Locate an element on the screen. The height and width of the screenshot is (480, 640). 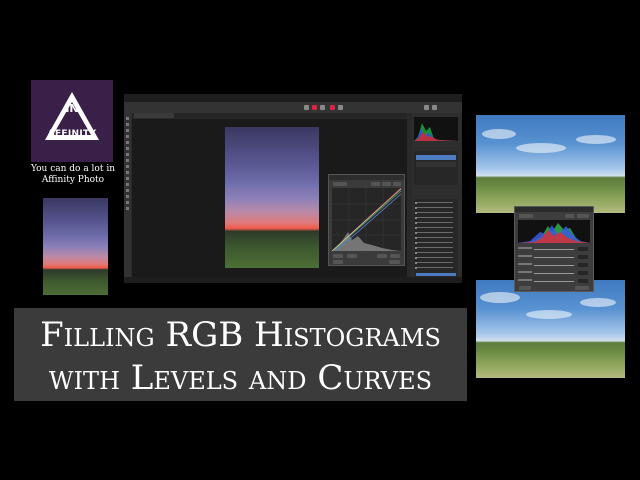
affinity-triangle-icon is located at coordinates (72, 116).